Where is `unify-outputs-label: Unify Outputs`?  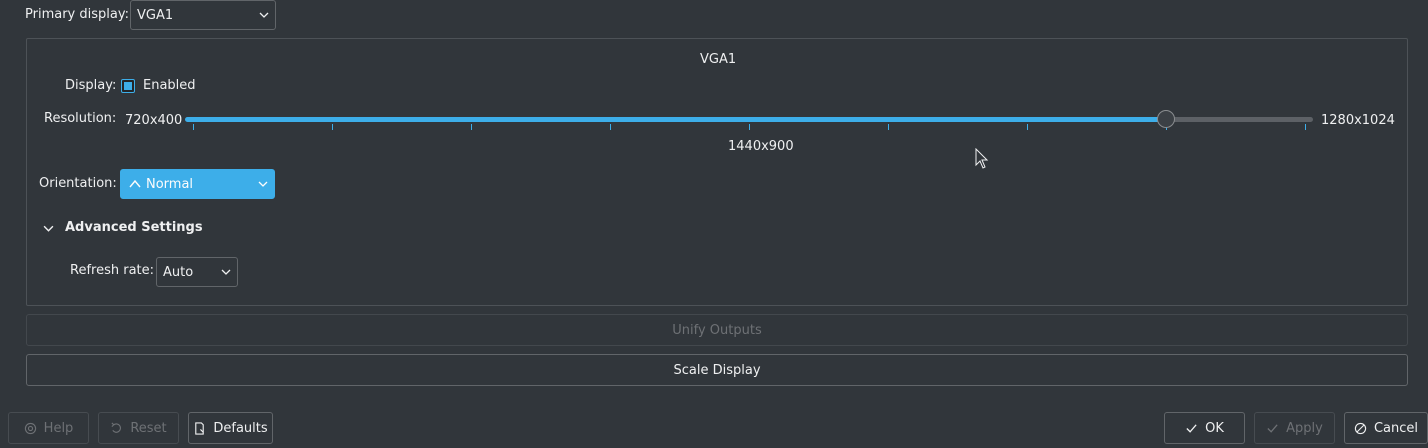
unify-outputs-label: Unify Outputs is located at coordinates (717, 330).